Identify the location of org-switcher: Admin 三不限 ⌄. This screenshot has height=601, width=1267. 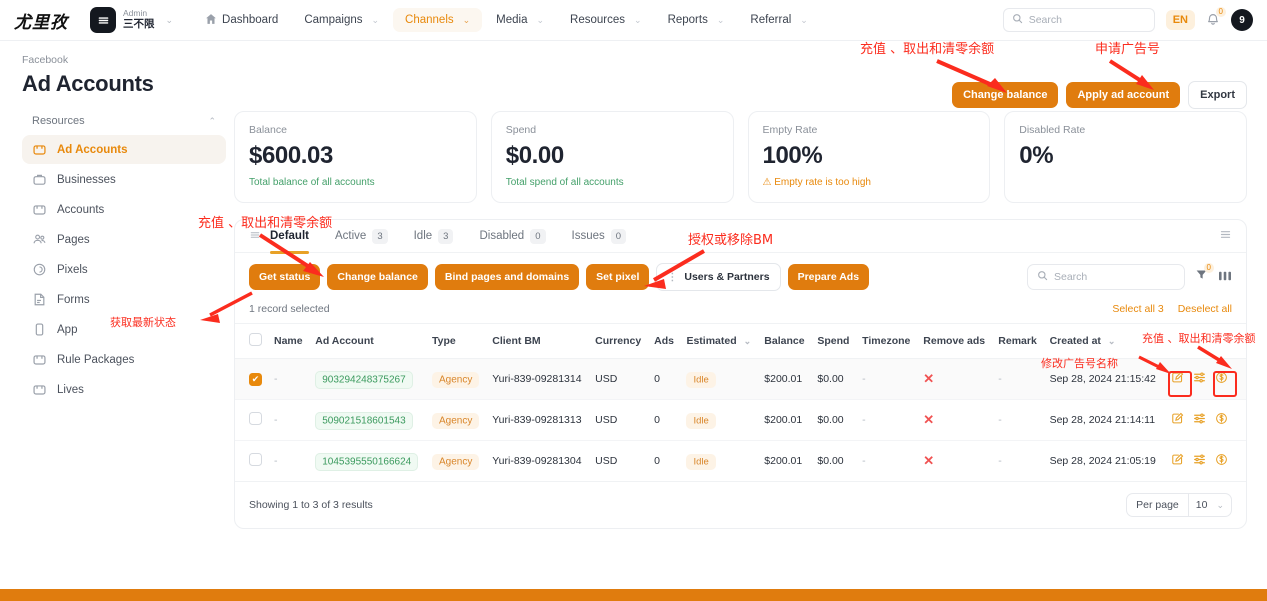
(131, 20).